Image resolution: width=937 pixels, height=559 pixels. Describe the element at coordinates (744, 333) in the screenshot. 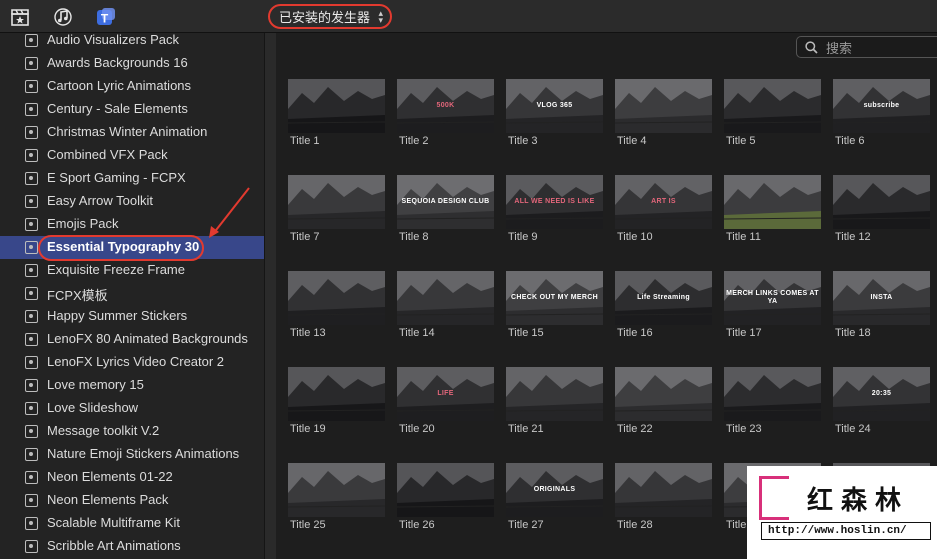

I see `thumbnail-caption: Title 17` at that location.